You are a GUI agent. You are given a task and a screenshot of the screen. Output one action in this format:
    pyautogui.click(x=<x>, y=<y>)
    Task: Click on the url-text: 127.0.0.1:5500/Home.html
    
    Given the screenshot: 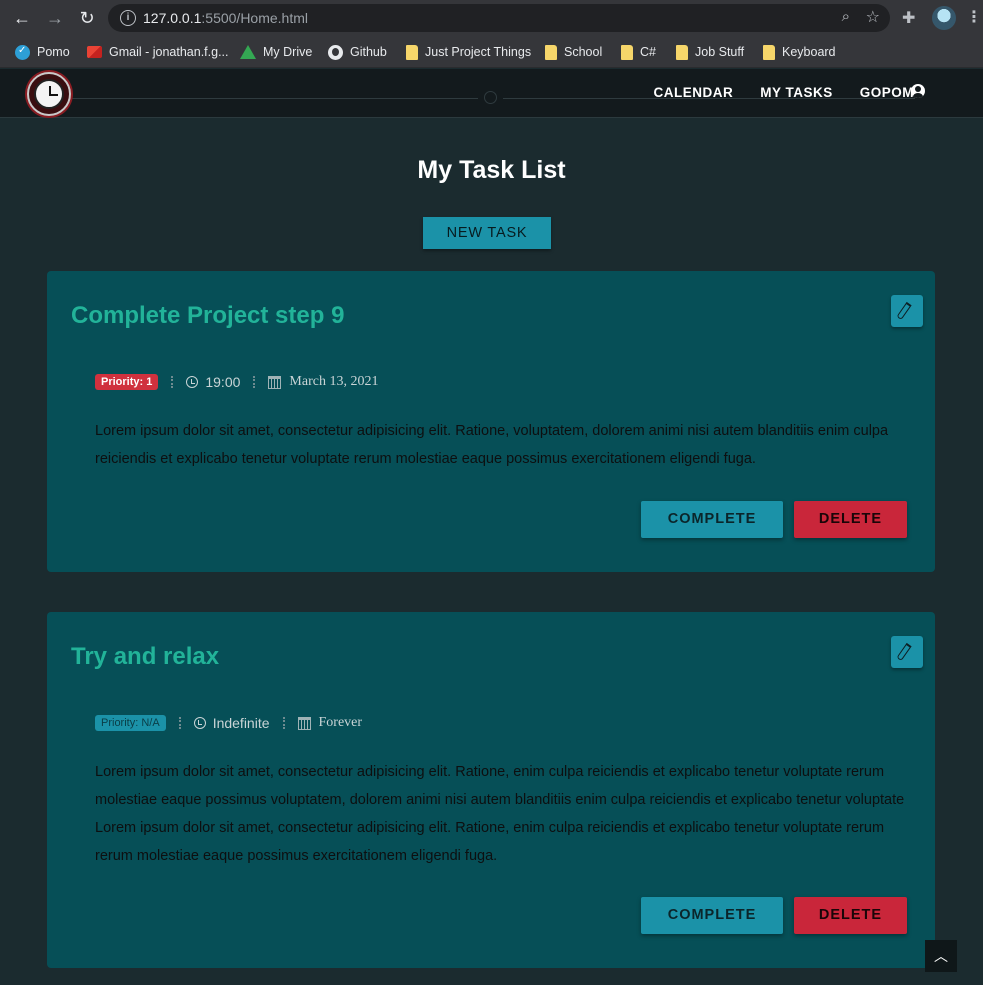 What is the action you would take?
    pyautogui.click(x=225, y=18)
    